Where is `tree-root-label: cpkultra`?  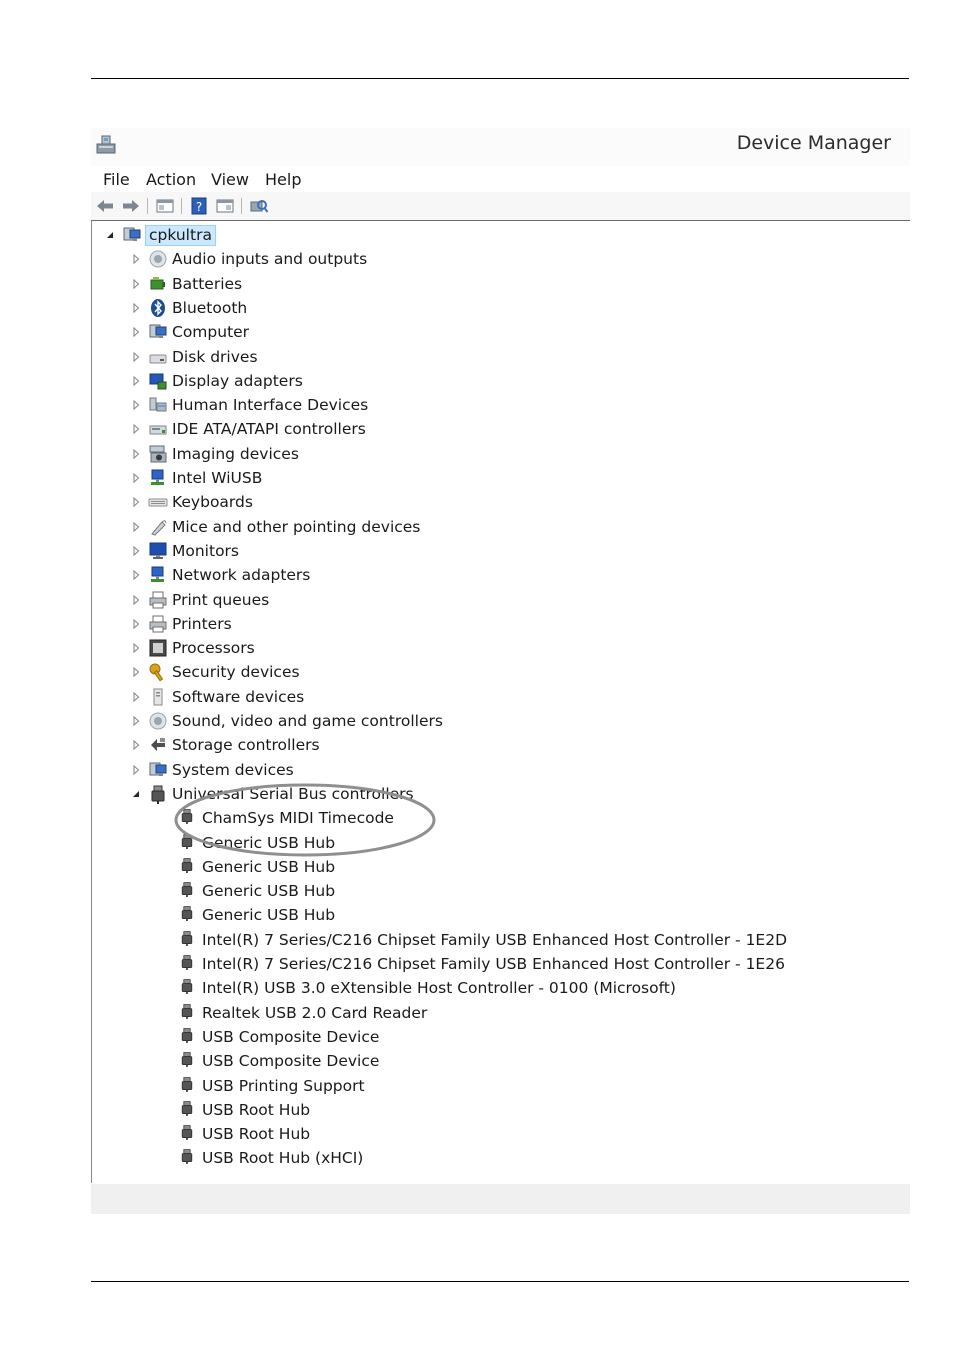
tree-root-label: cpkultra is located at coordinates (180, 235).